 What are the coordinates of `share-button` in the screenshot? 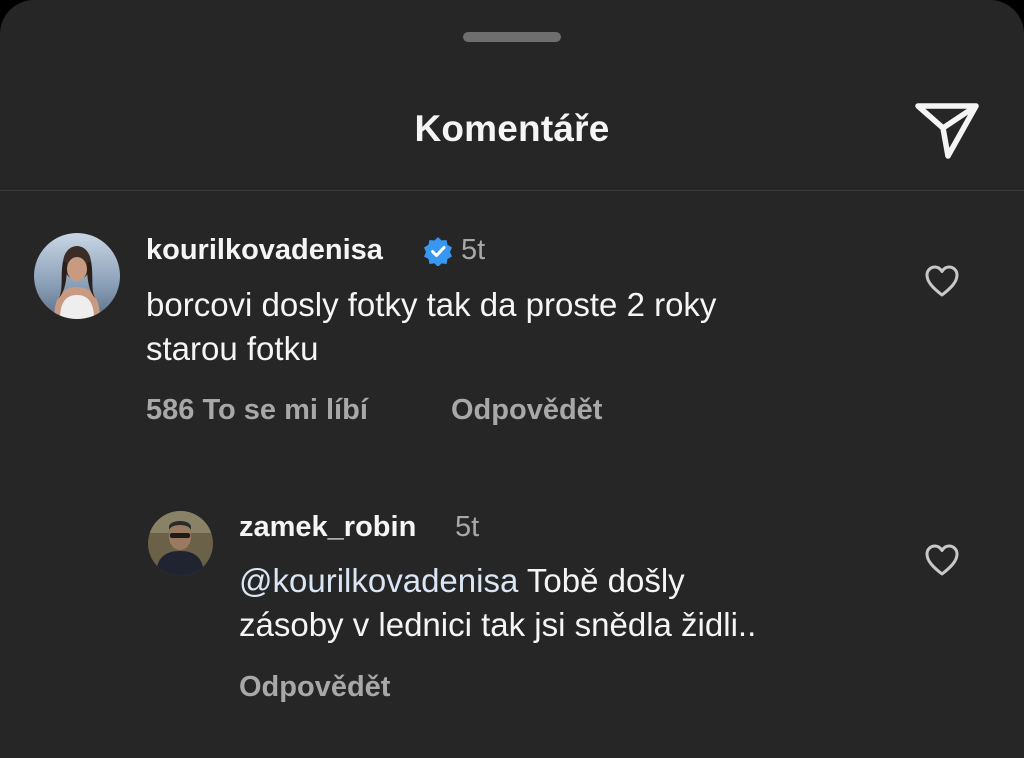 It's located at (947, 131).